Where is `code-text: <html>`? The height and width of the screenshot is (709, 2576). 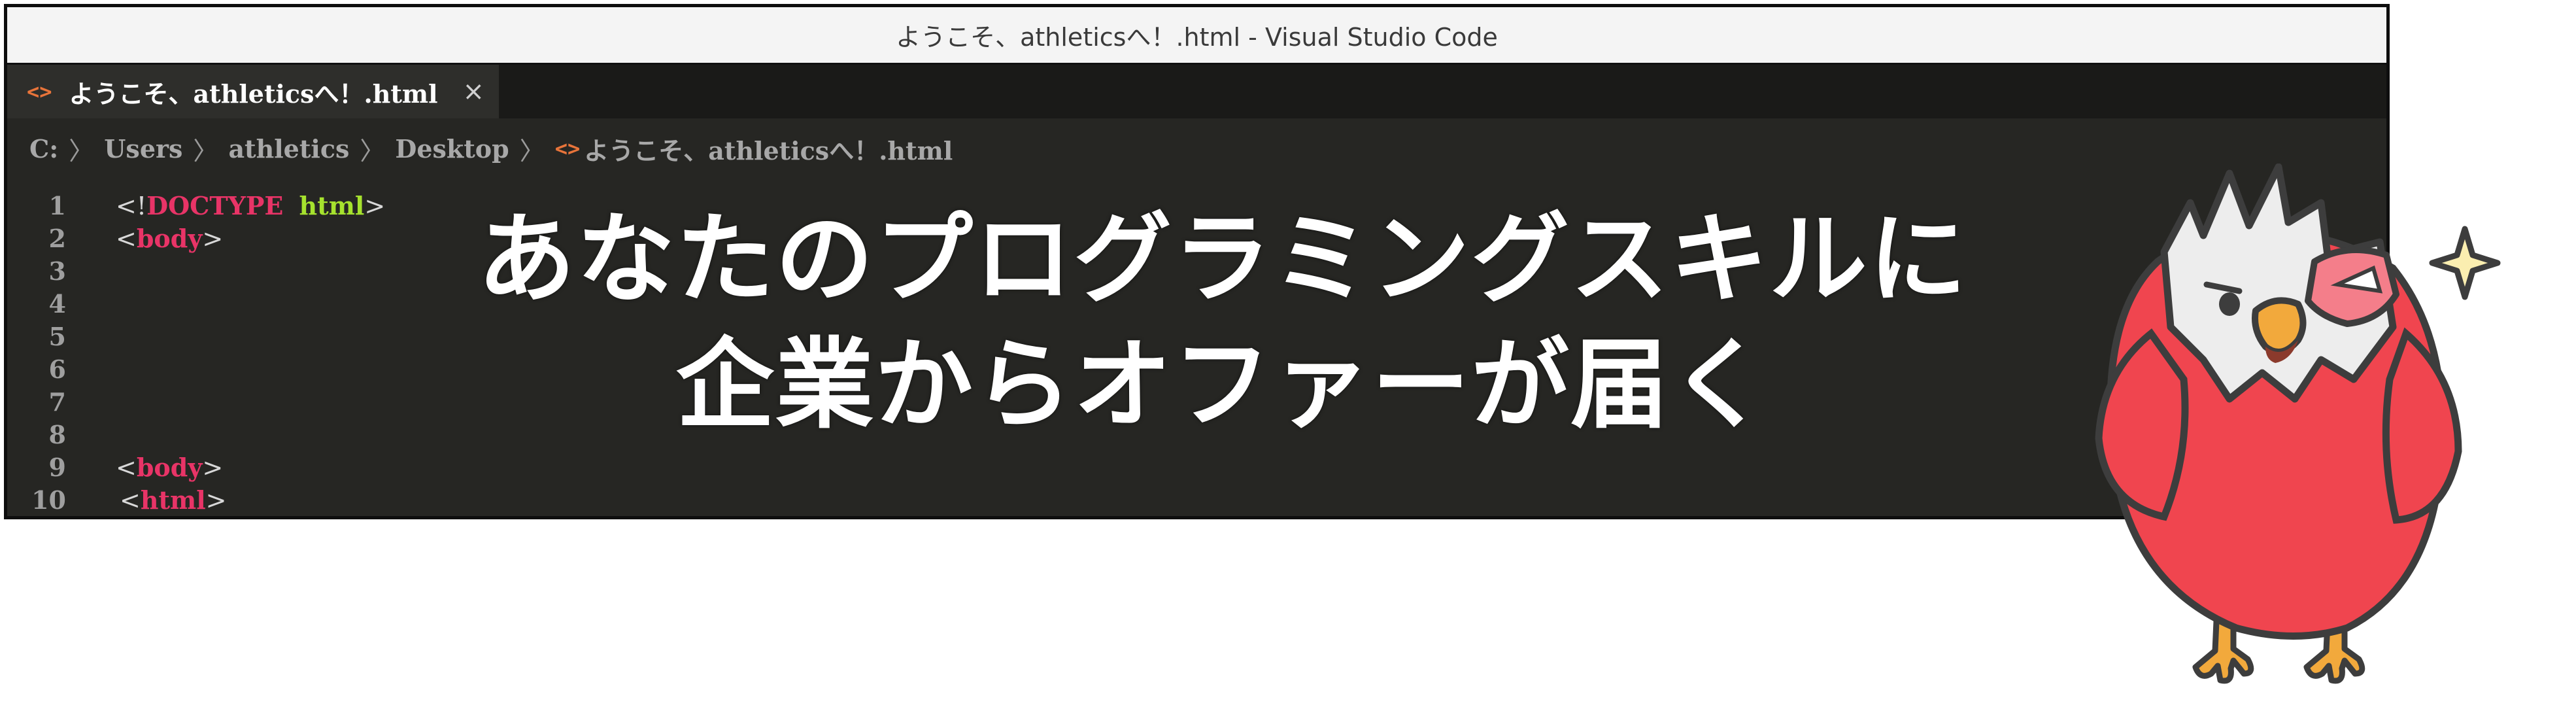
code-text: <html> is located at coordinates (173, 500).